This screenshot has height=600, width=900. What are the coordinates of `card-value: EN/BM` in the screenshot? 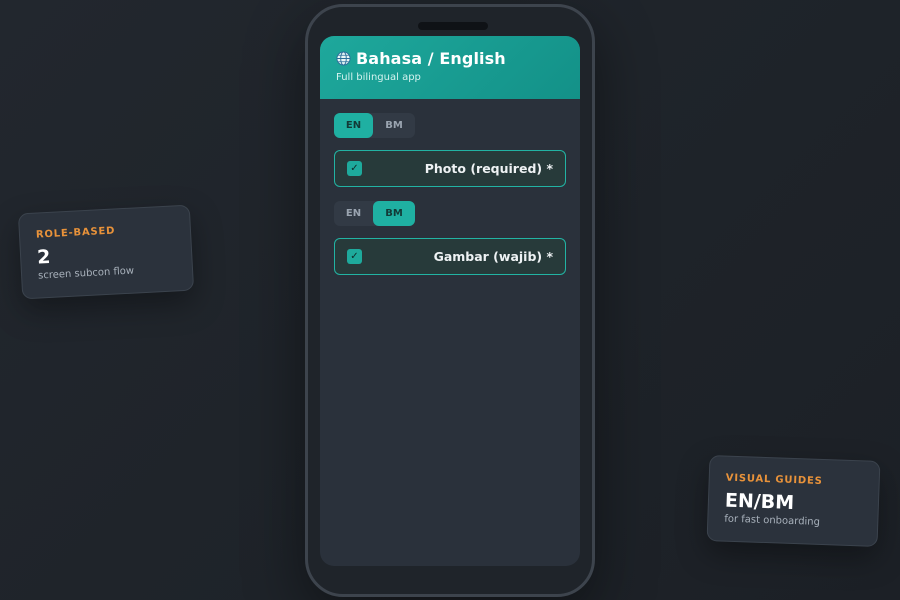 It's located at (759, 502).